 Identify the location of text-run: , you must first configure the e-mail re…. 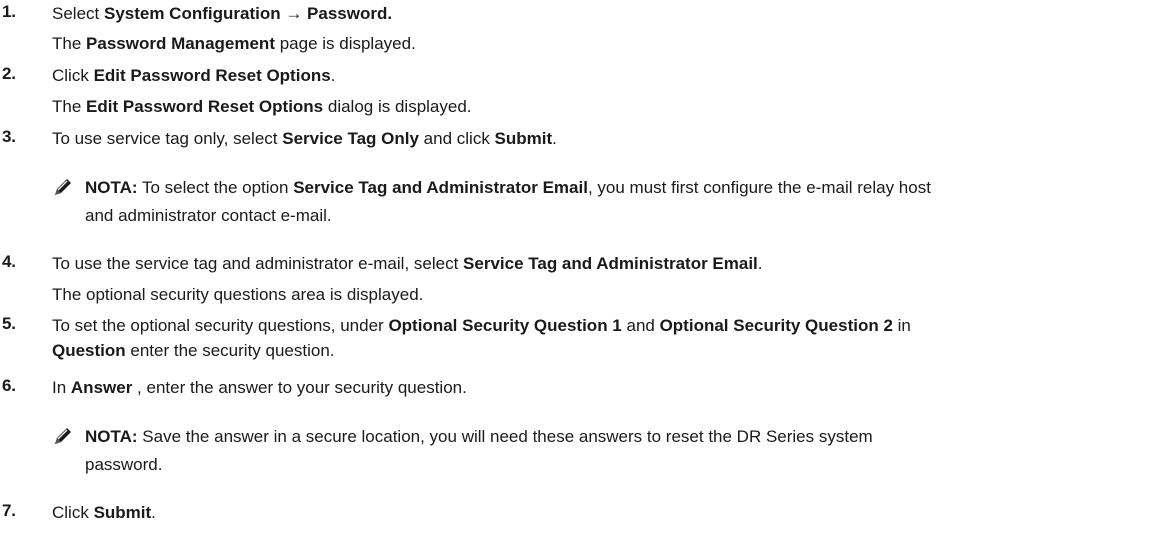
(759, 187).